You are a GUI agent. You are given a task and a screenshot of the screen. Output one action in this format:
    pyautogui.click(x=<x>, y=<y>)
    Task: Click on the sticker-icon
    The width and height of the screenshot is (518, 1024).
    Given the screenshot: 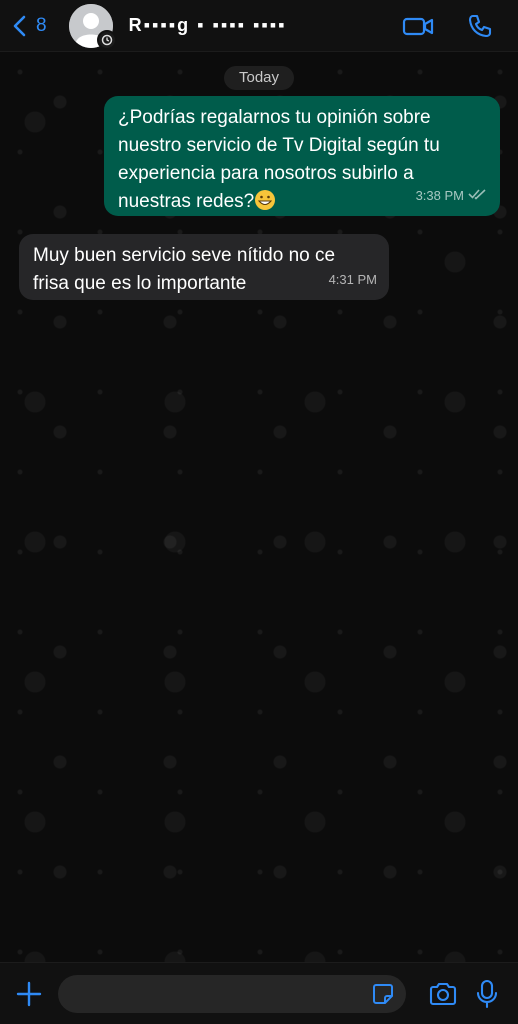 What is the action you would take?
    pyautogui.click(x=383, y=994)
    